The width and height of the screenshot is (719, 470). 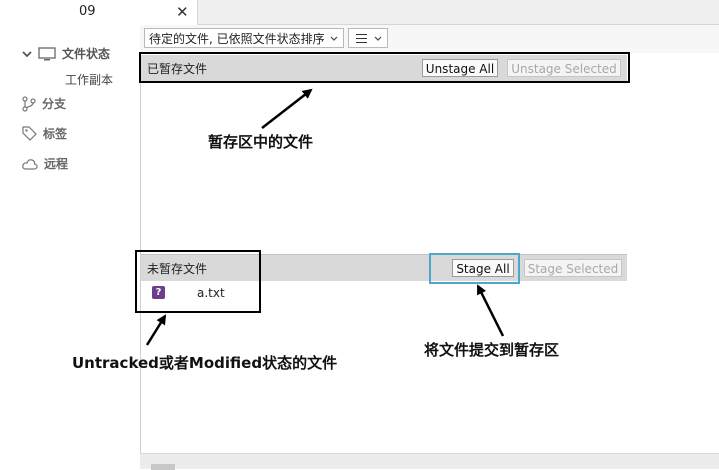 I want to click on arrow-to-untracked-file, so click(x=156, y=330).